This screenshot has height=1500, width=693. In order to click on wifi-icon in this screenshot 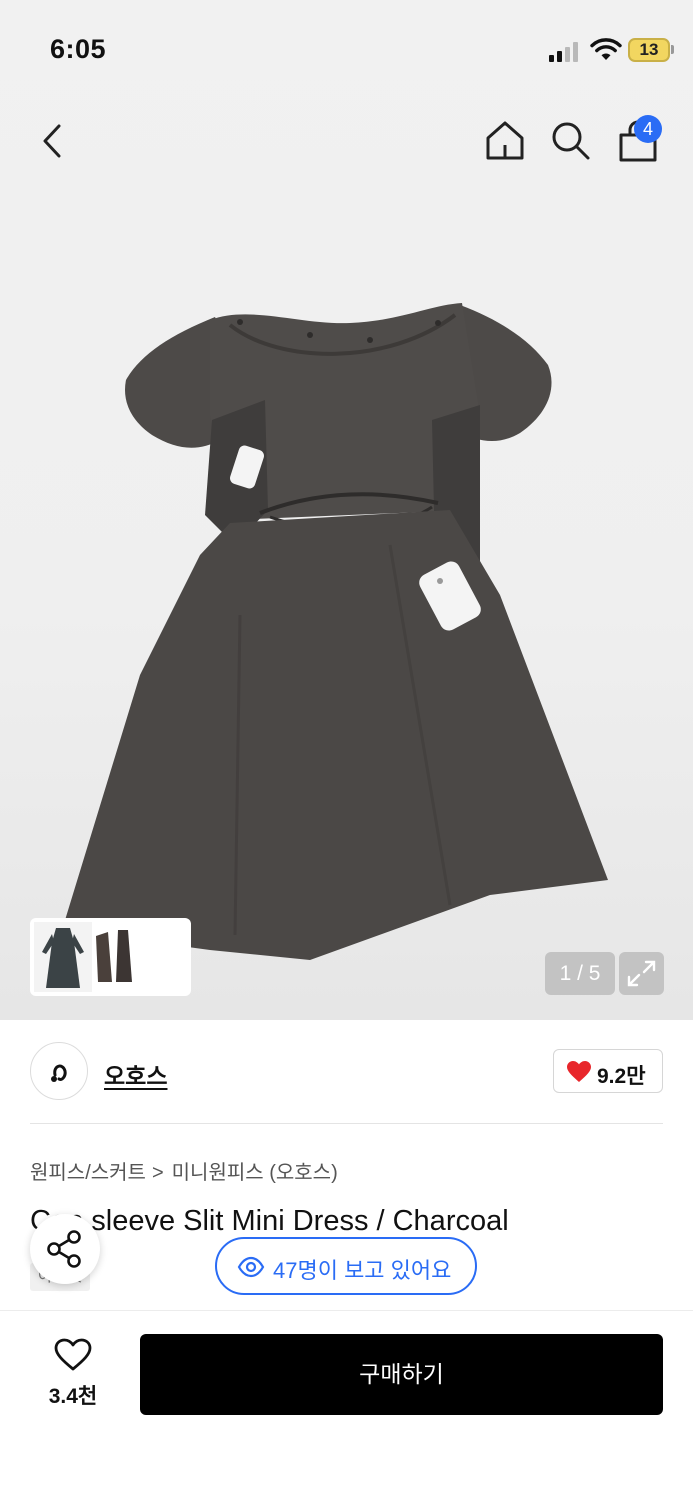, I will do `click(606, 49)`.